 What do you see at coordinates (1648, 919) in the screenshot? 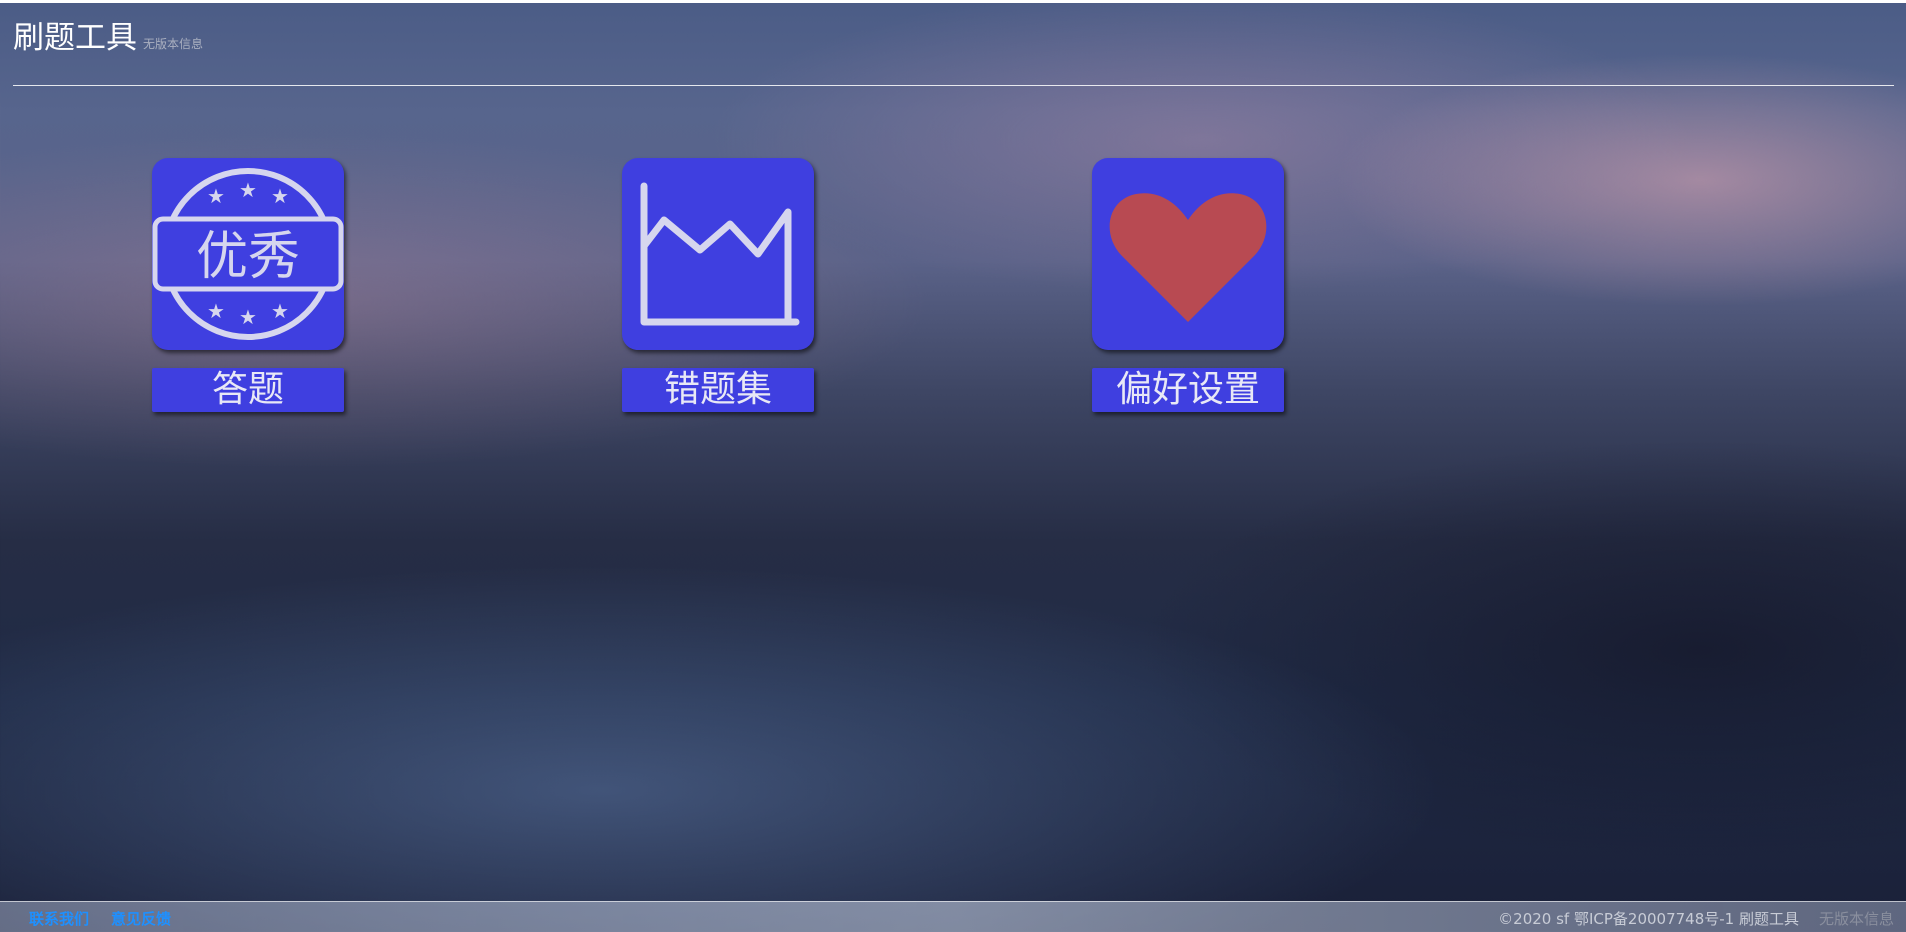
I see `copyright-text: ©2020 sf 鄂ICP备20007748号-1 刷题工具` at bounding box center [1648, 919].